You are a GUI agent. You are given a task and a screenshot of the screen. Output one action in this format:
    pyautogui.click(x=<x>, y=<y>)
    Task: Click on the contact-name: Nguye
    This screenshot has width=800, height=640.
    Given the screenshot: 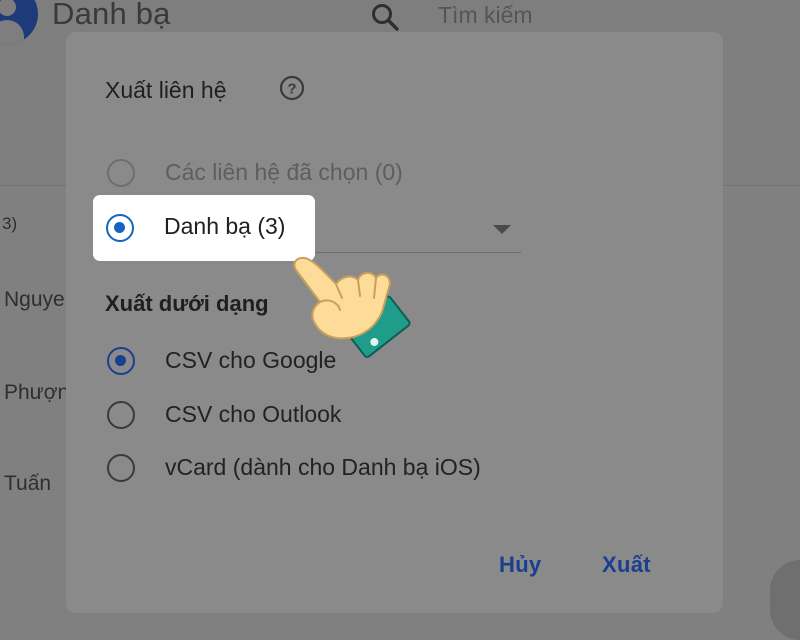 What is the action you would take?
    pyautogui.click(x=34, y=300)
    